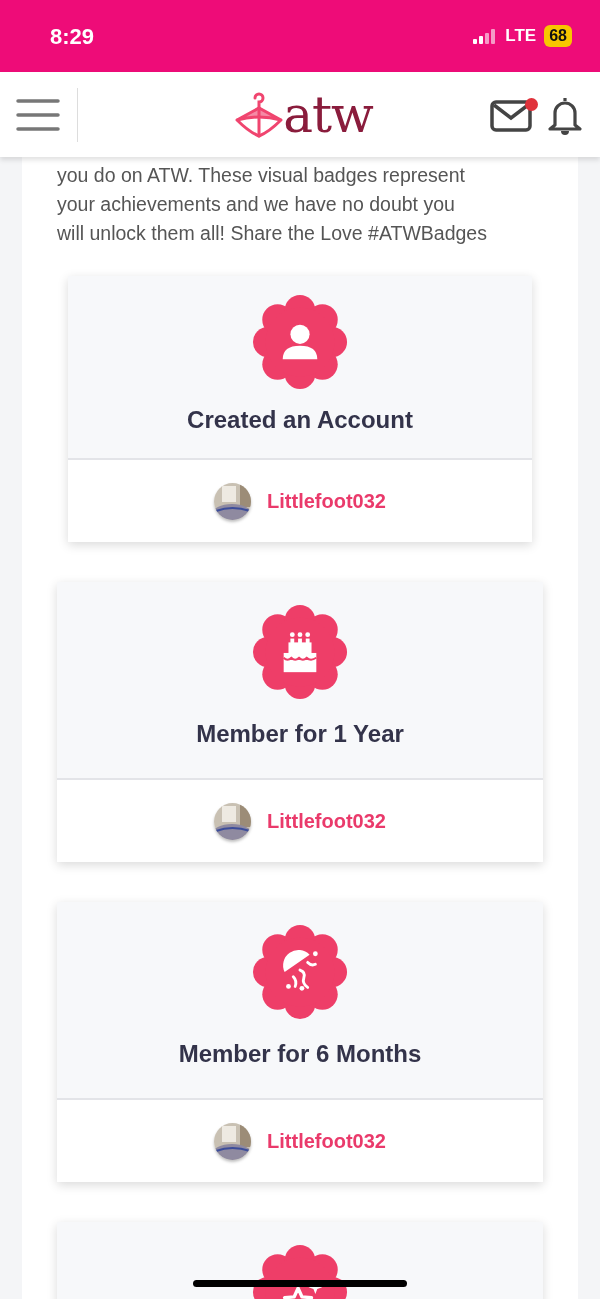 This screenshot has height=1299, width=600. What do you see at coordinates (521, 36) in the screenshot?
I see `network-type: LTE` at bounding box center [521, 36].